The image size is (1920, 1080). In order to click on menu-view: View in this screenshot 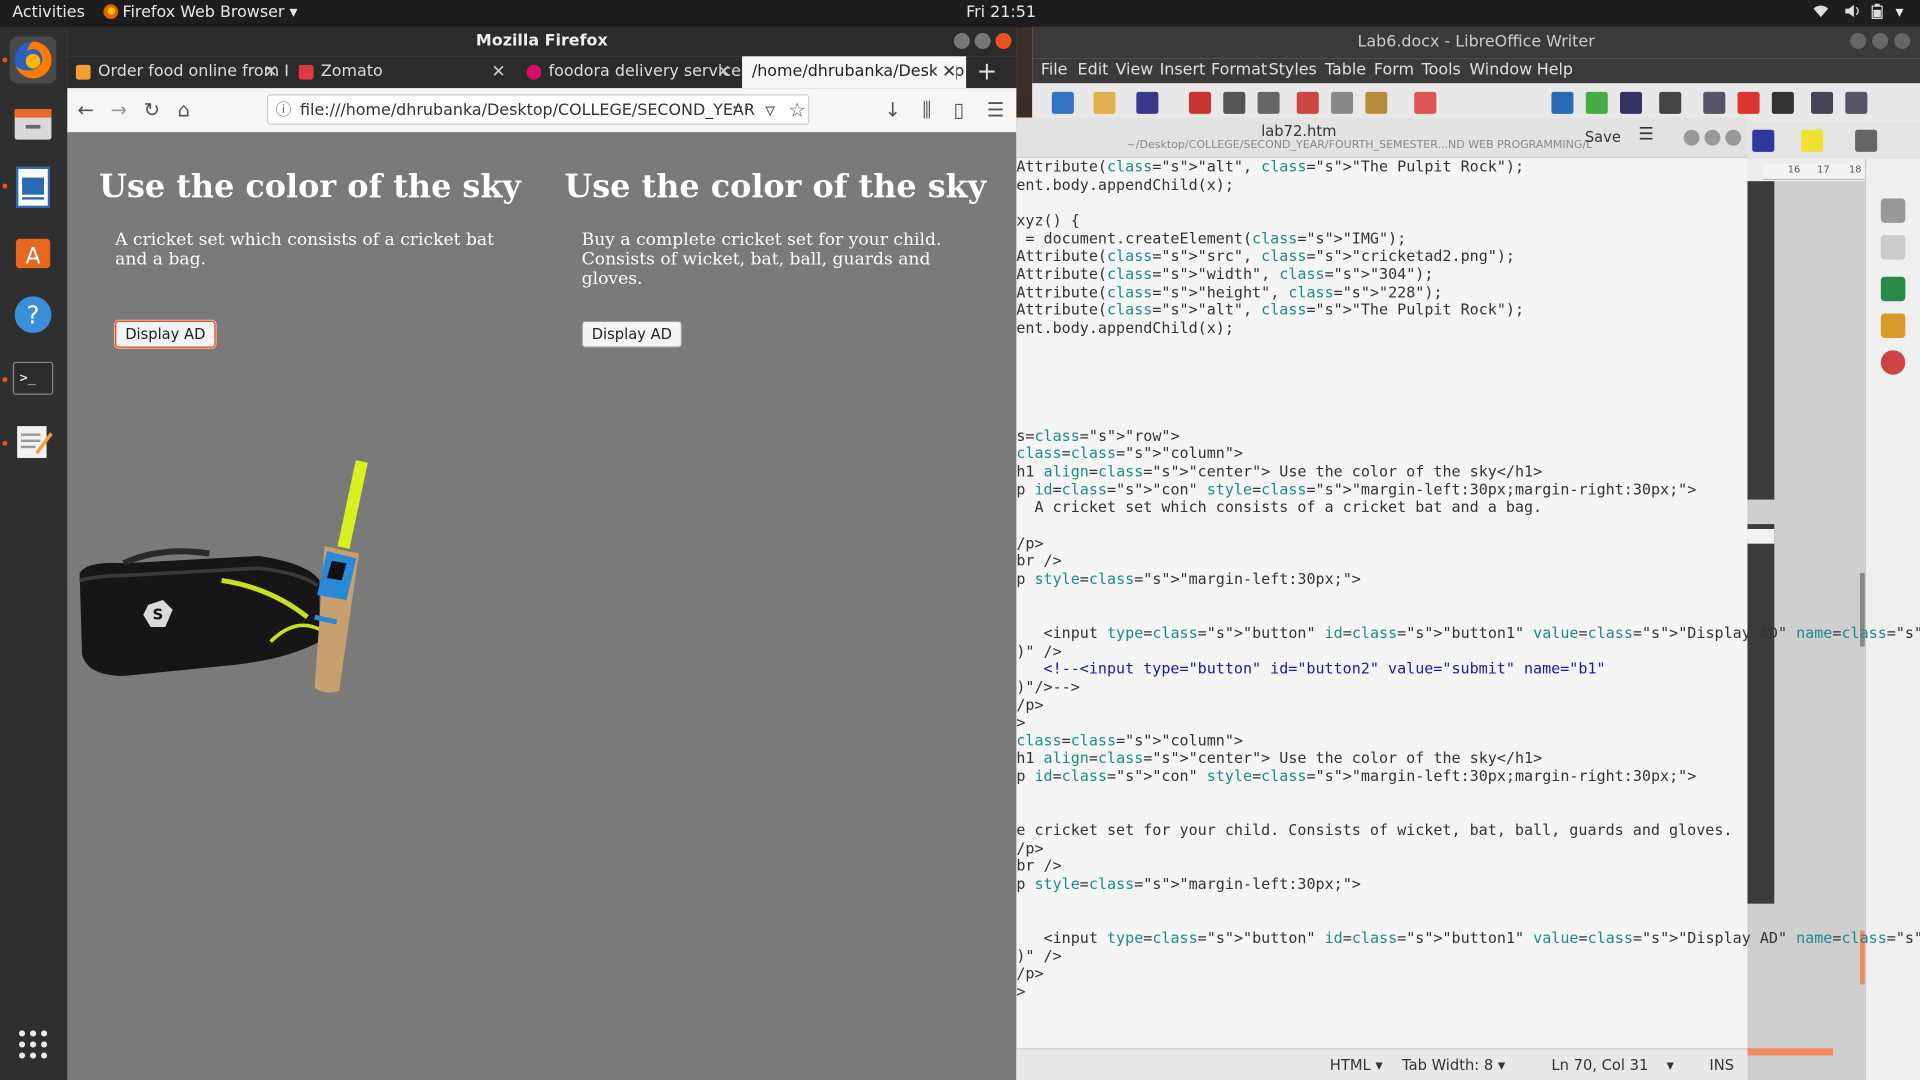, I will do `click(1135, 70)`.